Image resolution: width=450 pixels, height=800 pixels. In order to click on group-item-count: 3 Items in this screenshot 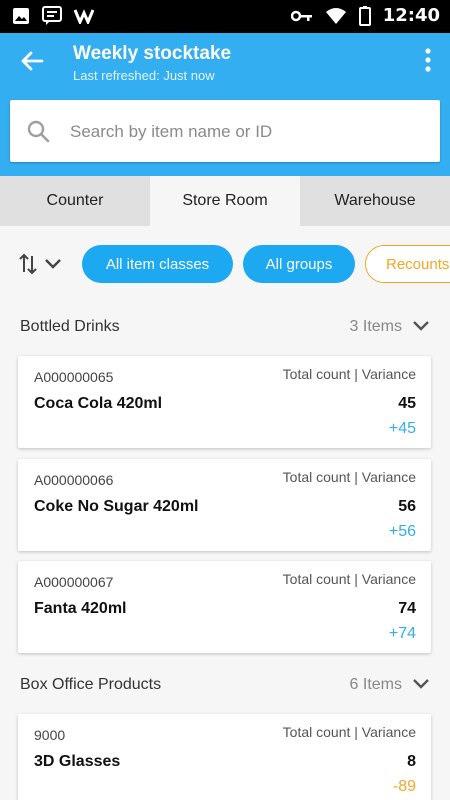, I will do `click(375, 326)`.